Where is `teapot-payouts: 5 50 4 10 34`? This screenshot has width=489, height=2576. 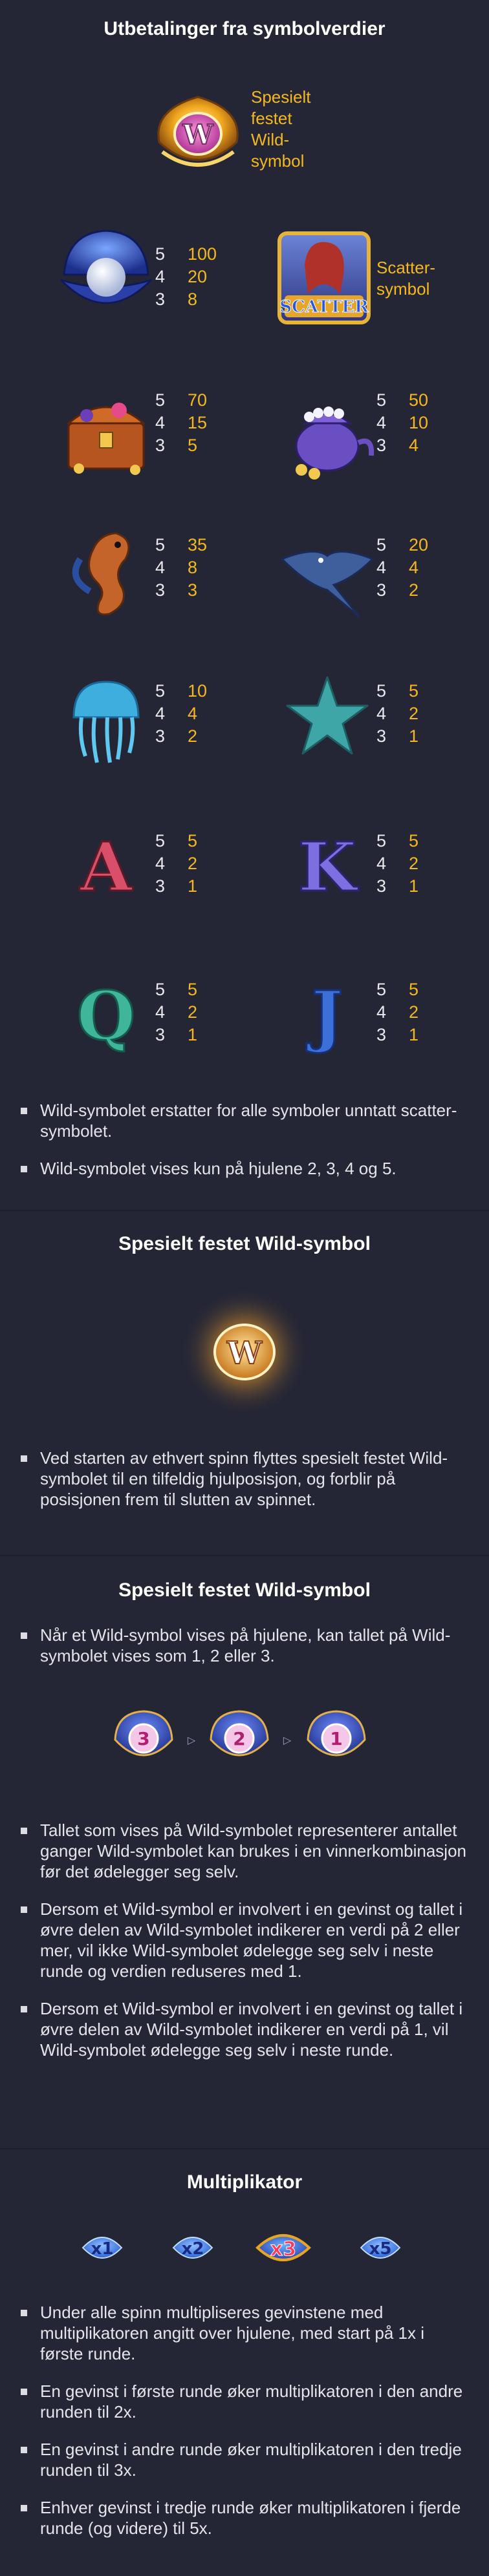 teapot-payouts: 5 50 4 10 34 is located at coordinates (402, 422).